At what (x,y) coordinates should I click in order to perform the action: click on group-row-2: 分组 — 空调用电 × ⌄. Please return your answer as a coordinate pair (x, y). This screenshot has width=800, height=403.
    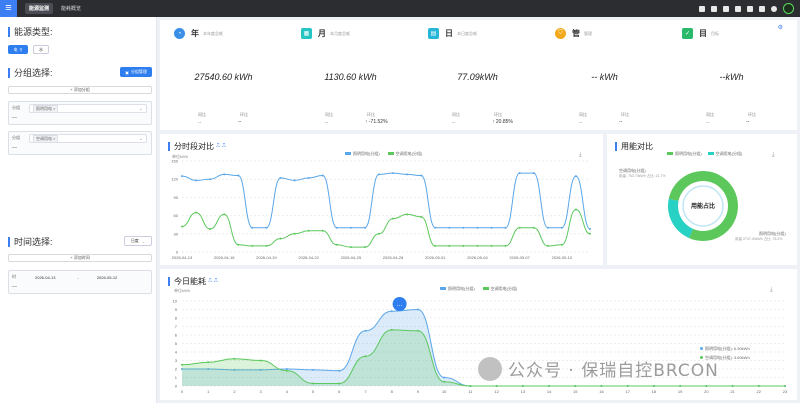
    Looking at the image, I should click on (80, 143).